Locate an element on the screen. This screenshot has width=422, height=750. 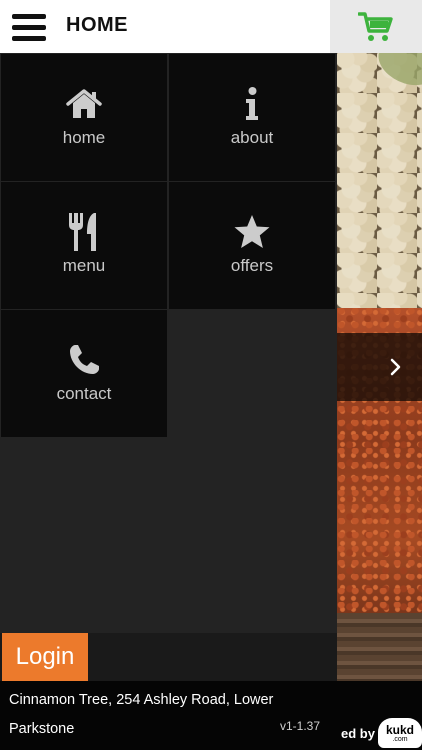
info-icon is located at coordinates (252, 103).